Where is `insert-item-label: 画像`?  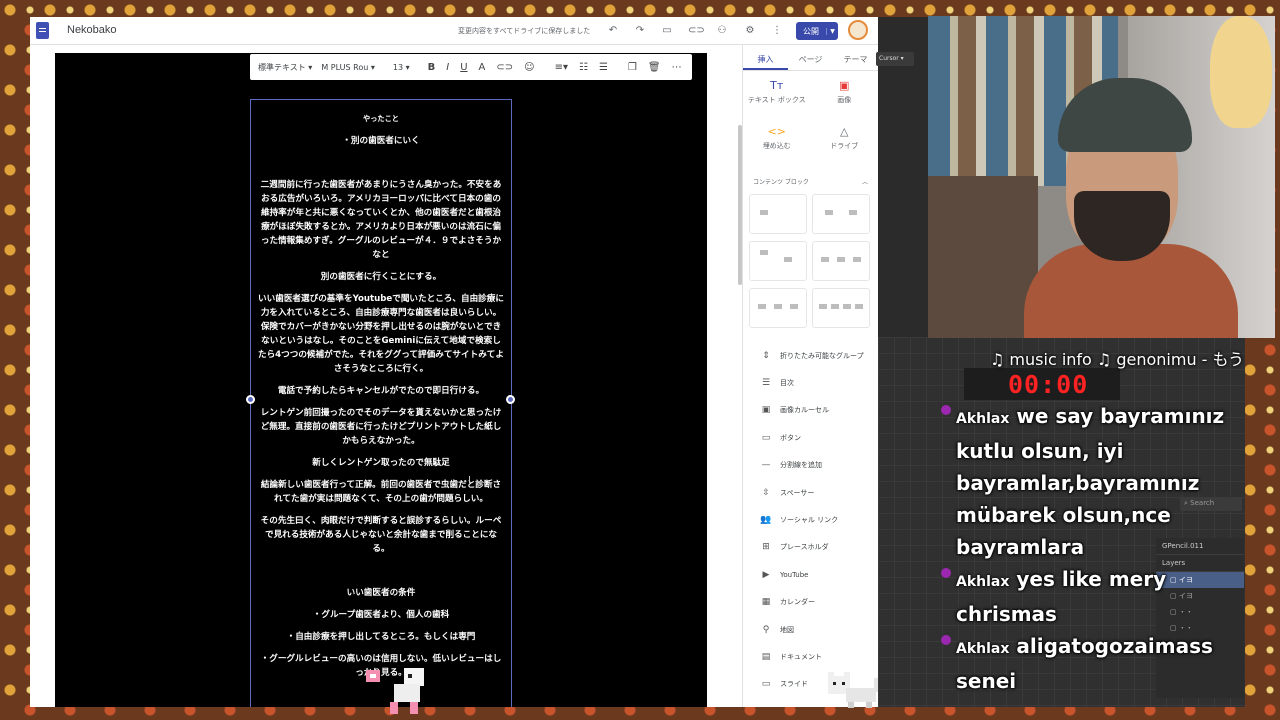
insert-item-label: 画像 is located at coordinates (844, 100).